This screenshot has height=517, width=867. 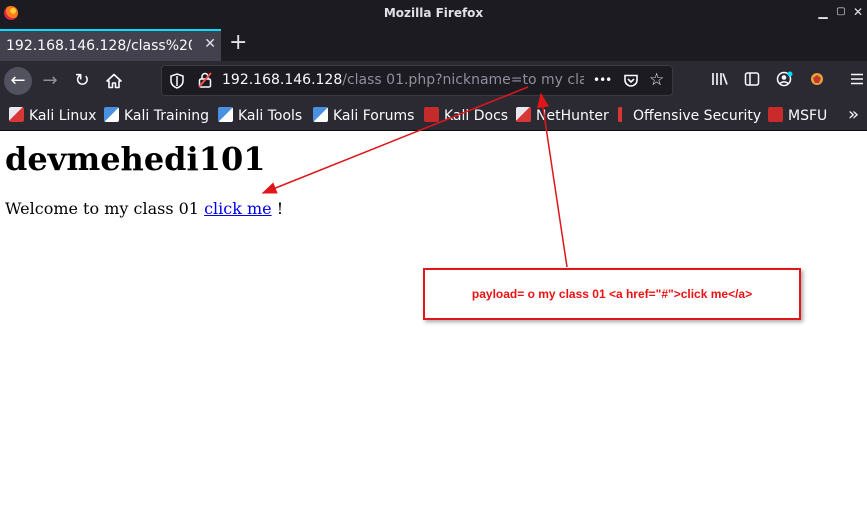 I want to click on maximize-icon: ▢, so click(x=841, y=12).